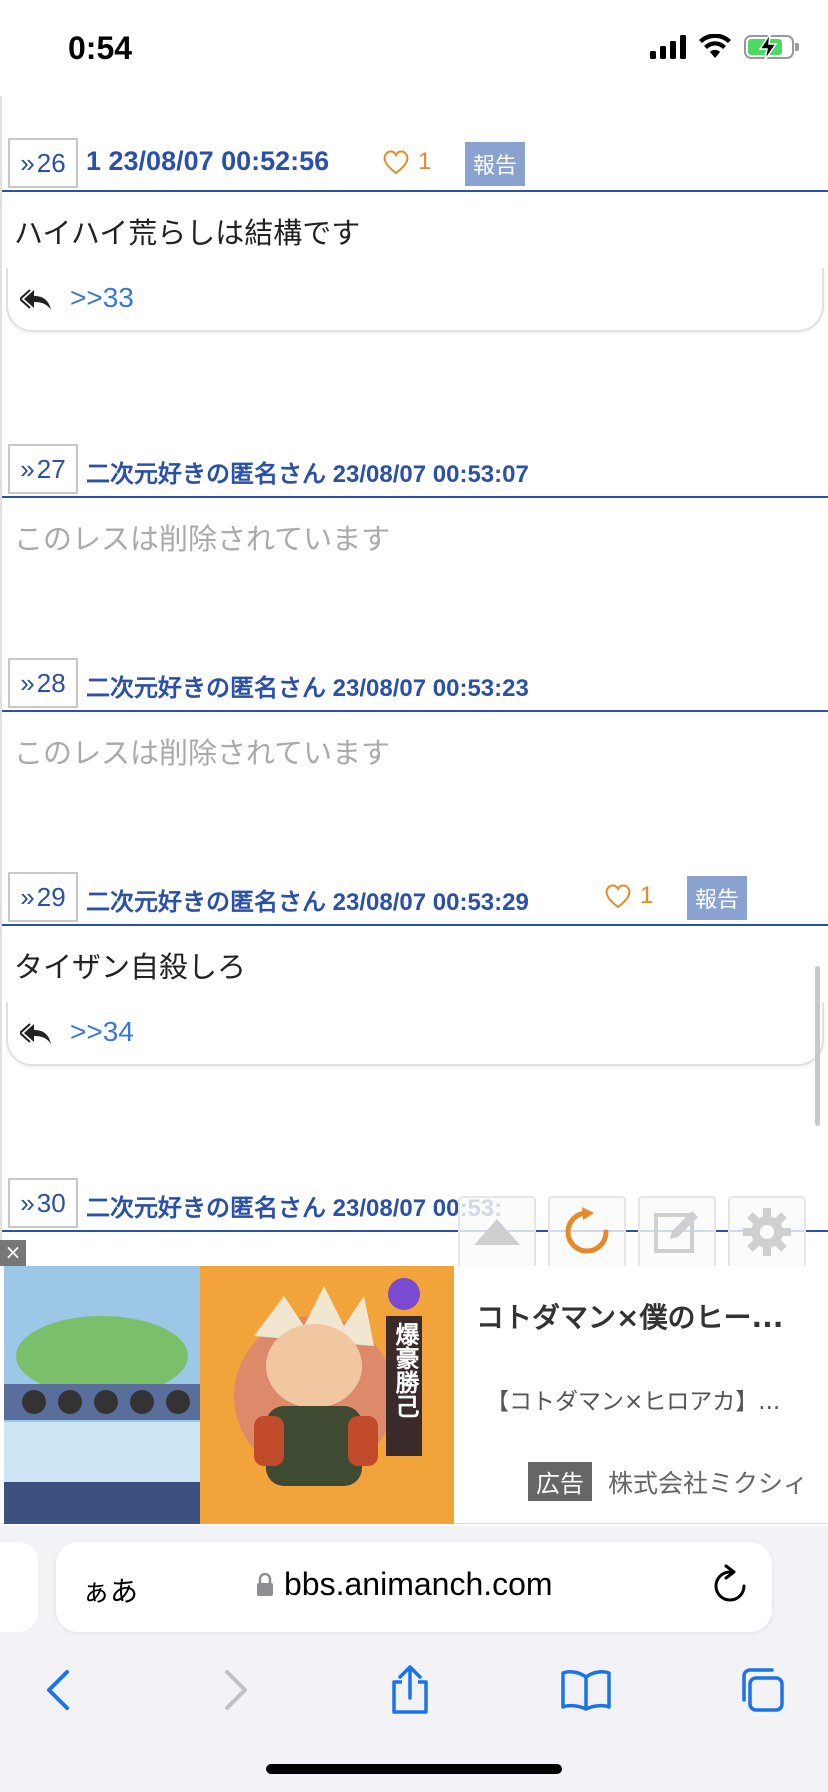 The image size is (828, 1792). I want to click on post-header: » 29 二次元好きの匿名さん 23/08/07 00:53:29 1 報告, so click(415, 897).